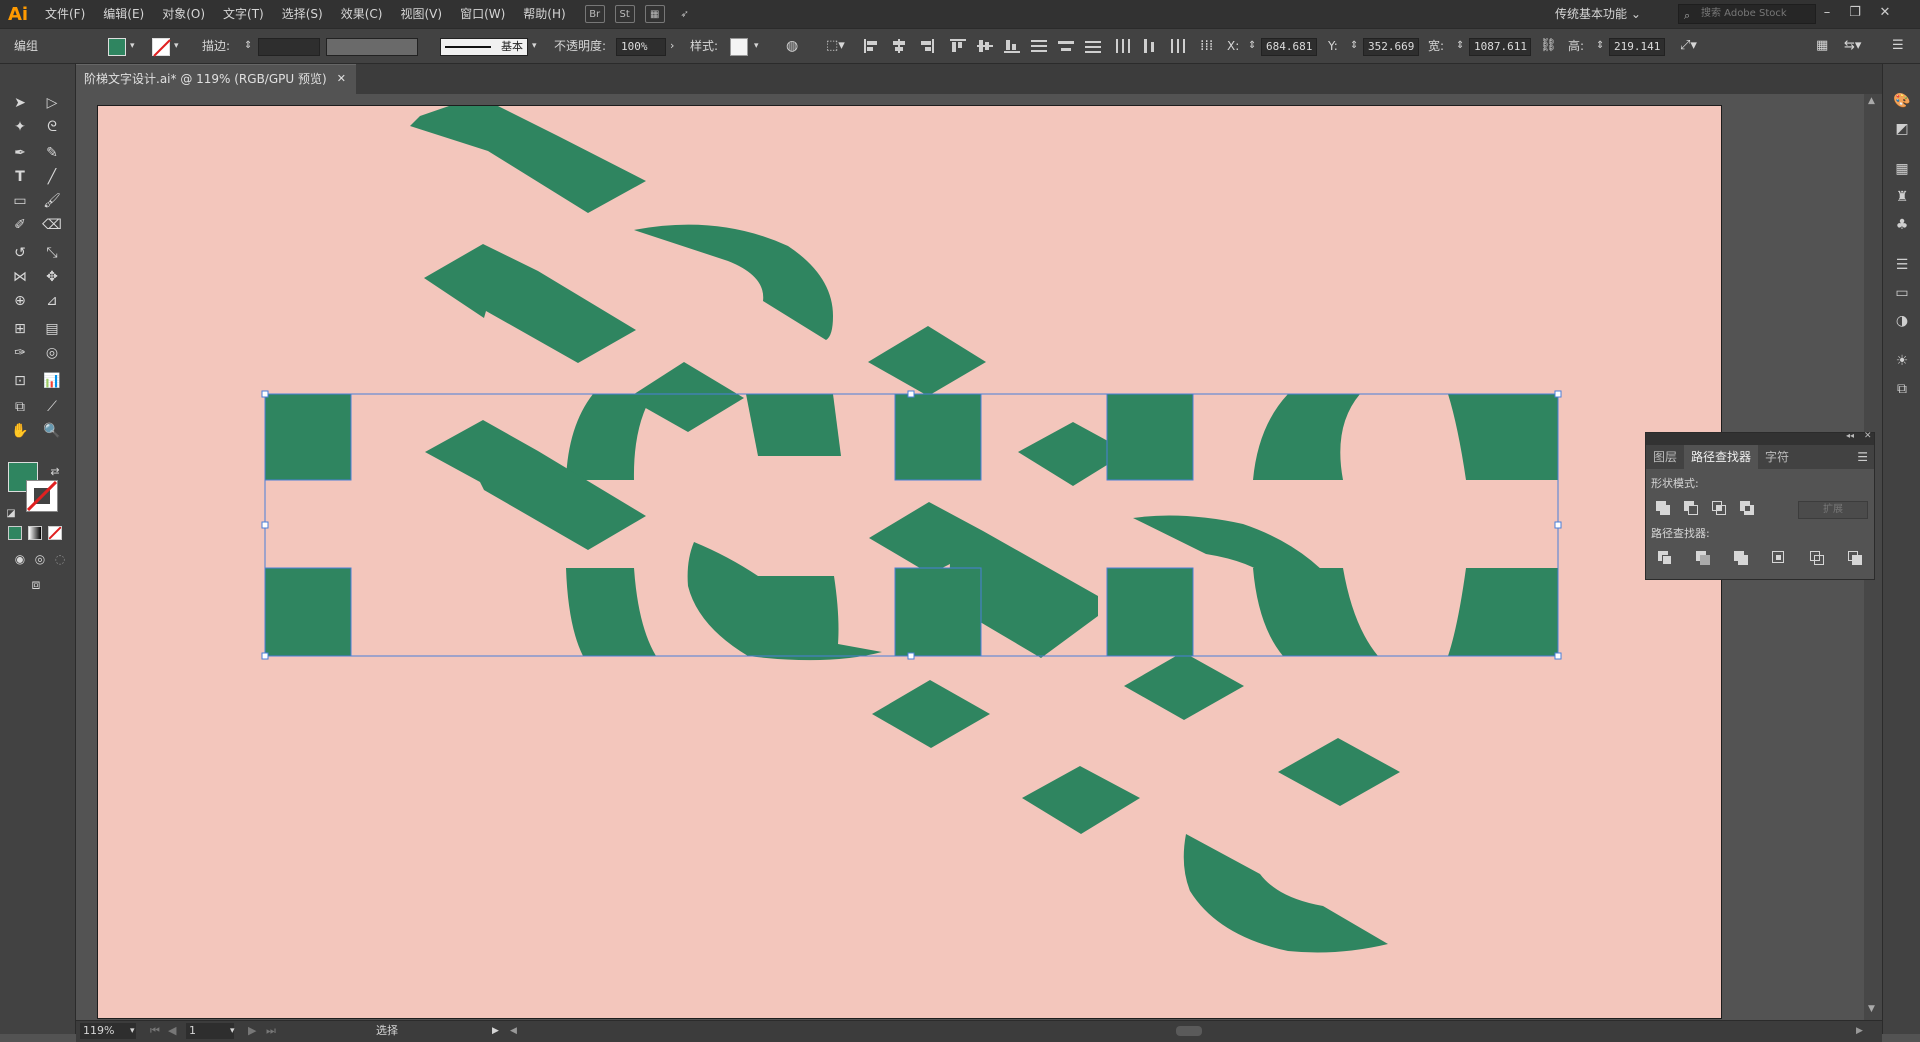 Image resolution: width=1920 pixels, height=1042 pixels. I want to click on symbol-sprayer-tool-icon: ⊡, so click(20, 381).